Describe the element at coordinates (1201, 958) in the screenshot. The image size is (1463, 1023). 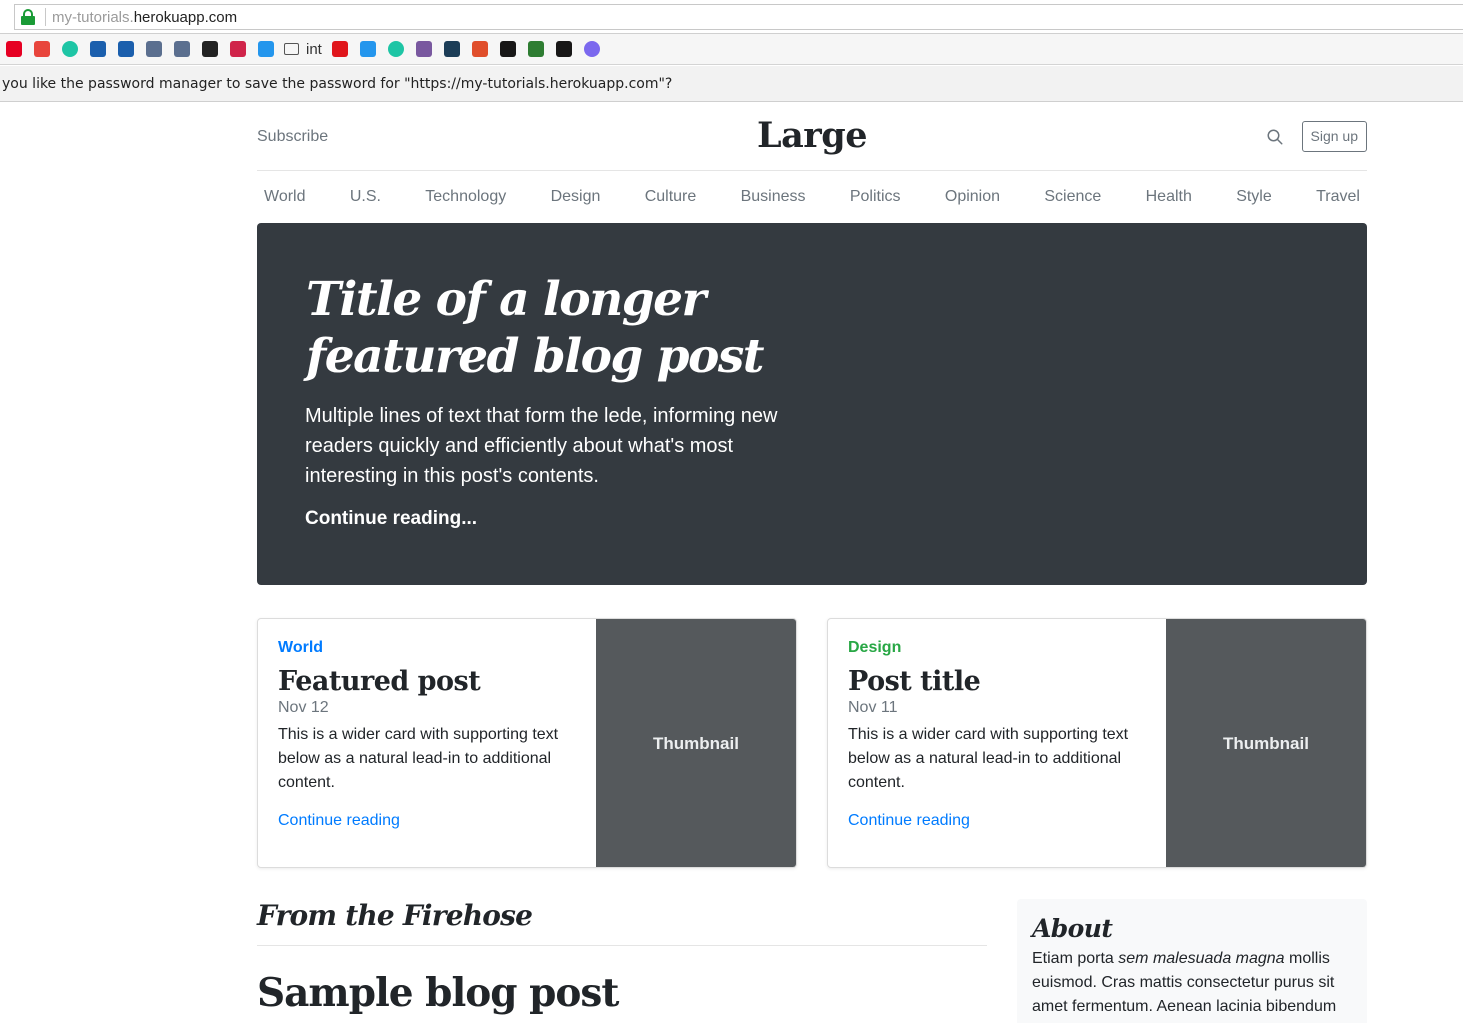
I see `about-text-emphasis: sem malesuada magna` at that location.